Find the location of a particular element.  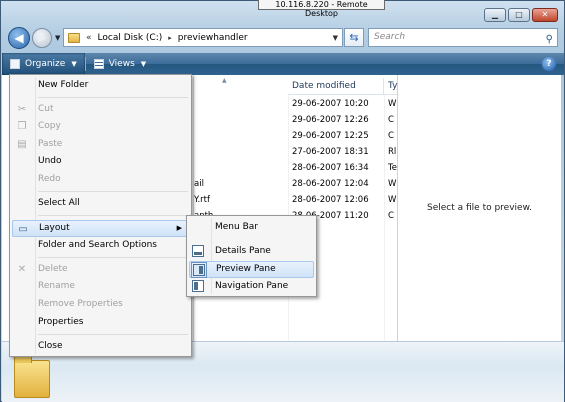

preview-pane-icon is located at coordinates (199, 270).